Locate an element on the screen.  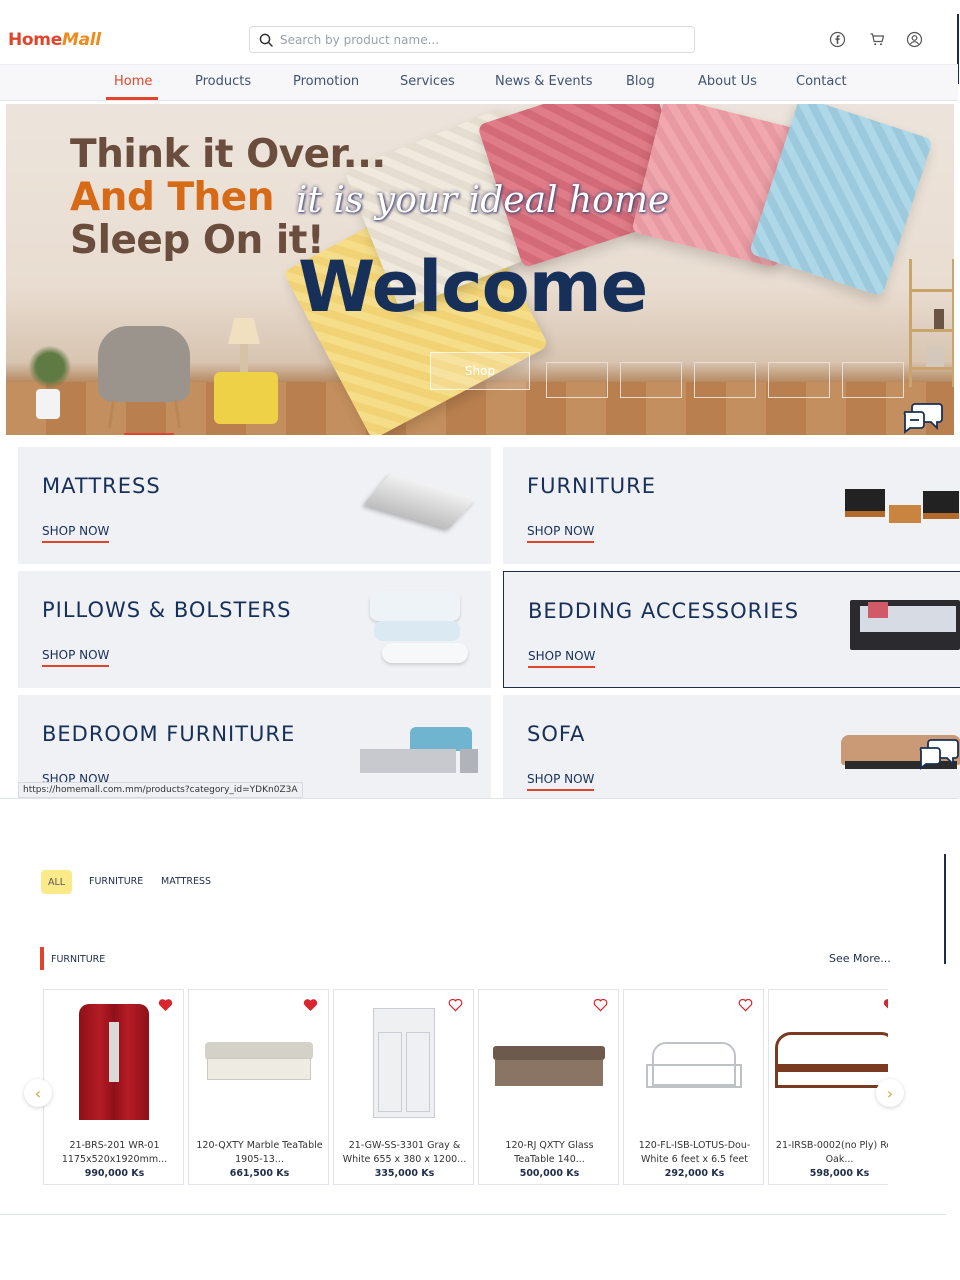
nav-blog: Blog is located at coordinates (640, 81).